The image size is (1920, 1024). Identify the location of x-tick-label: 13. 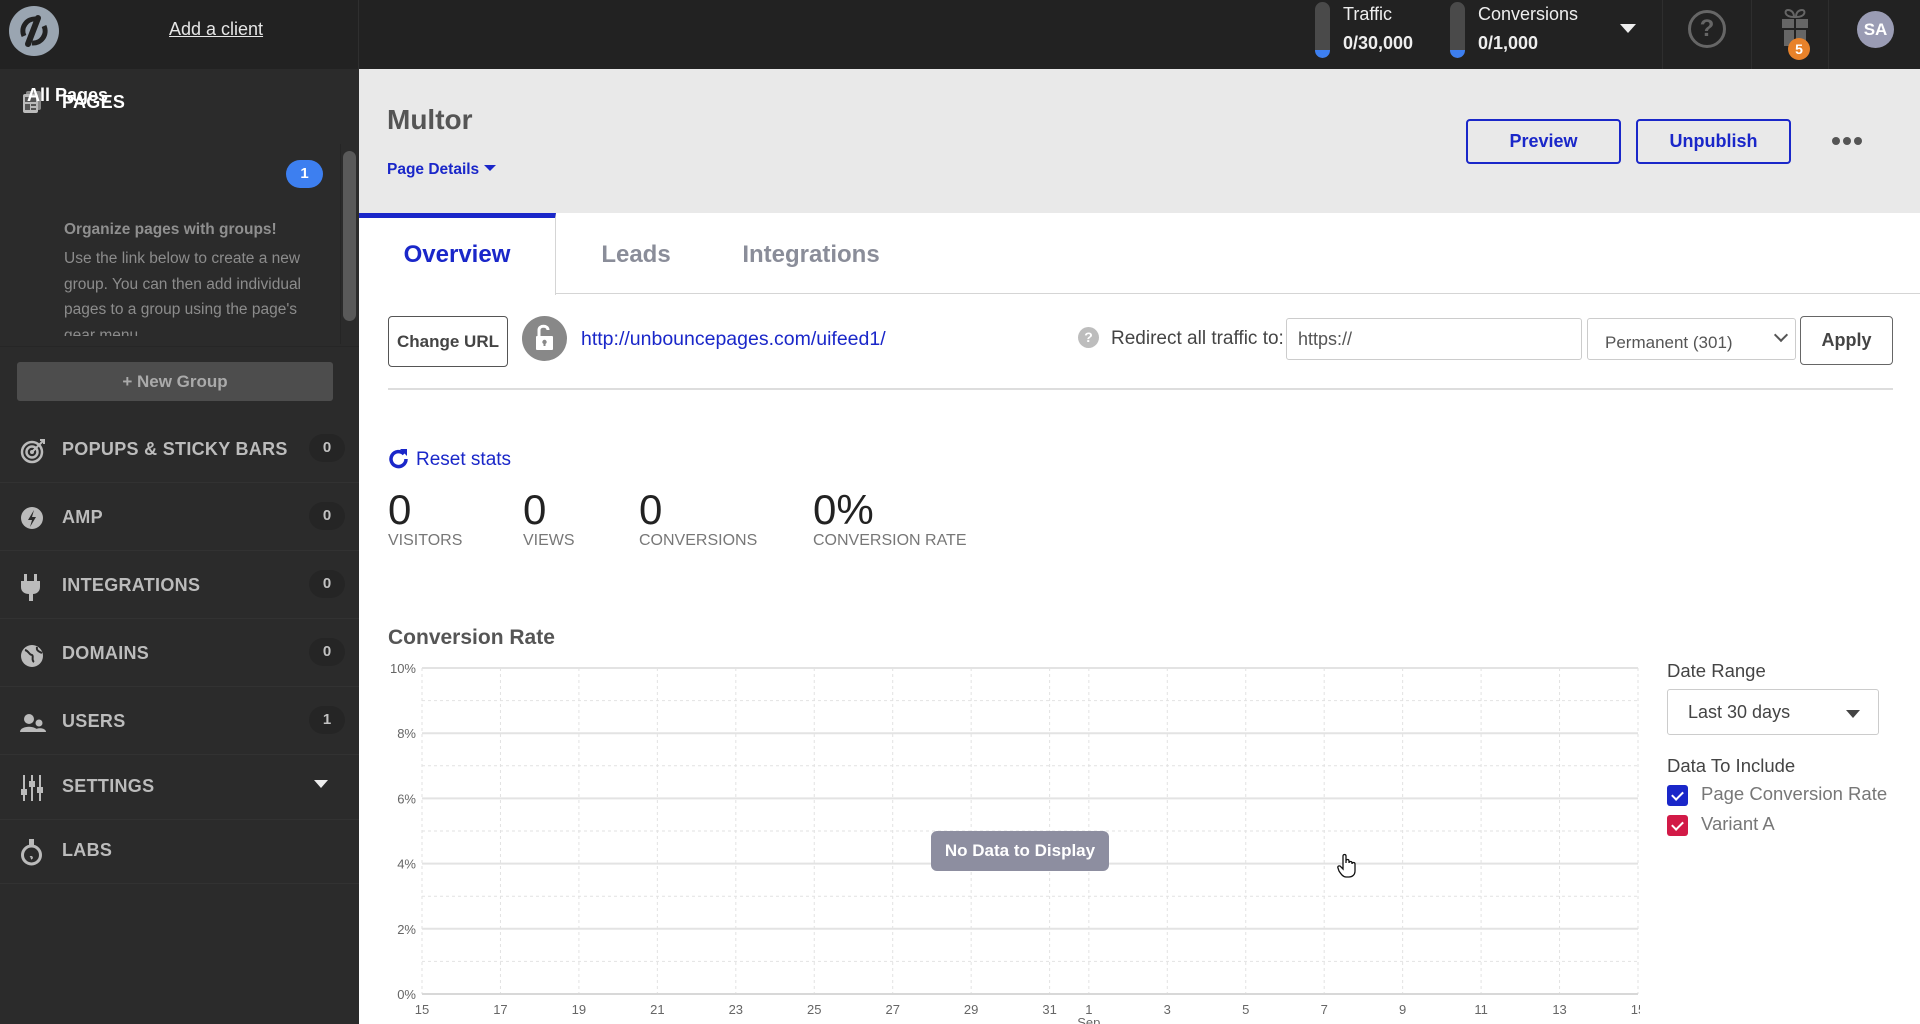
(1559, 1009).